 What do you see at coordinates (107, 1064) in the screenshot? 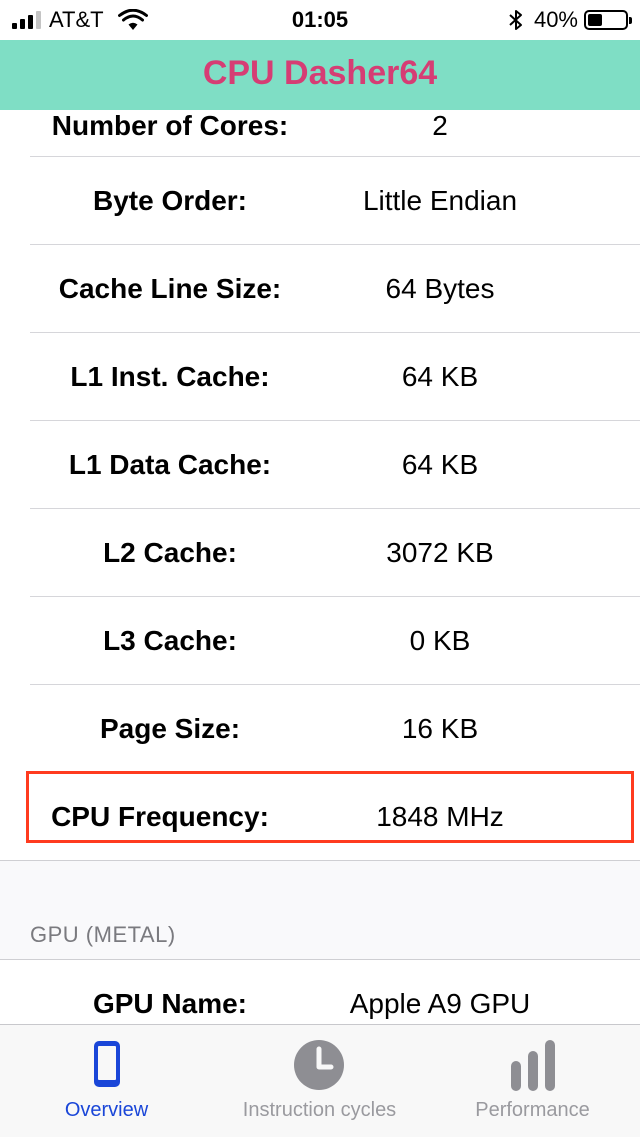
I see `phone-icon` at bounding box center [107, 1064].